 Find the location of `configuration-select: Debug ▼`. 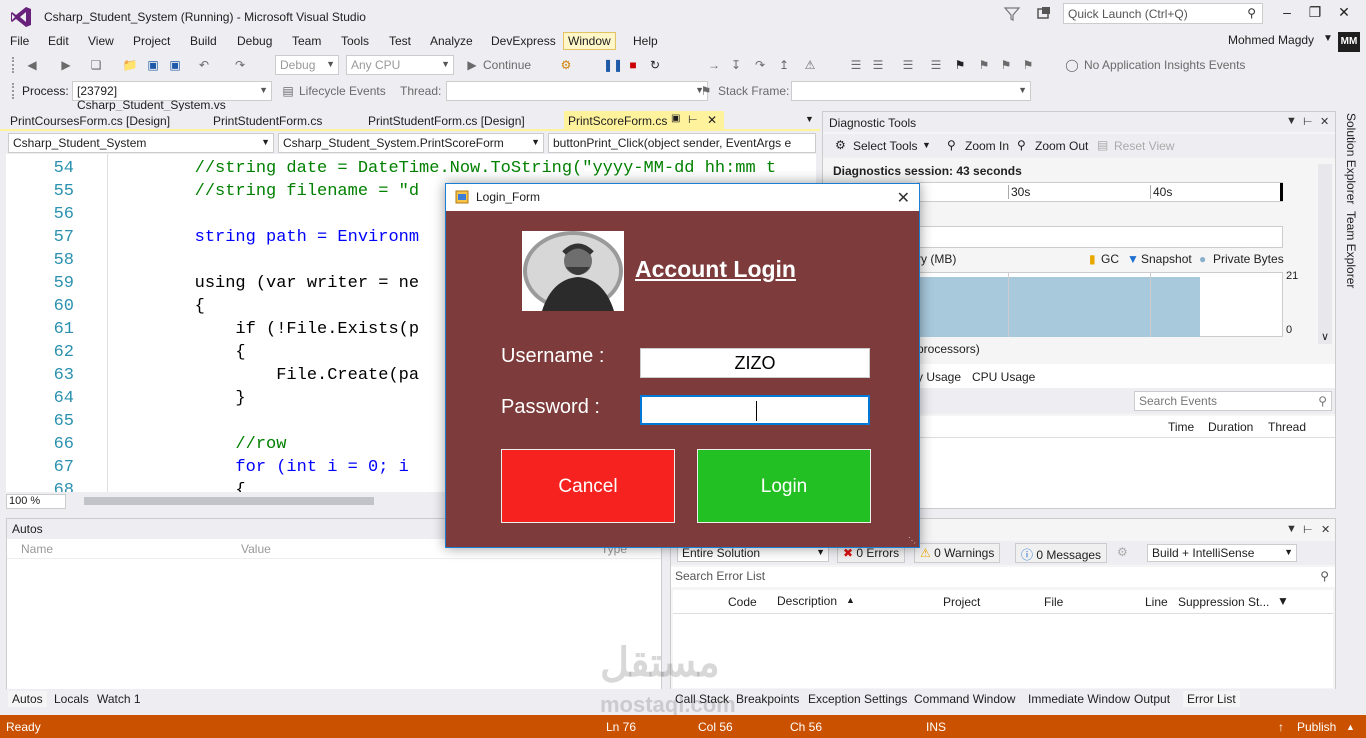

configuration-select: Debug ▼ is located at coordinates (307, 65).